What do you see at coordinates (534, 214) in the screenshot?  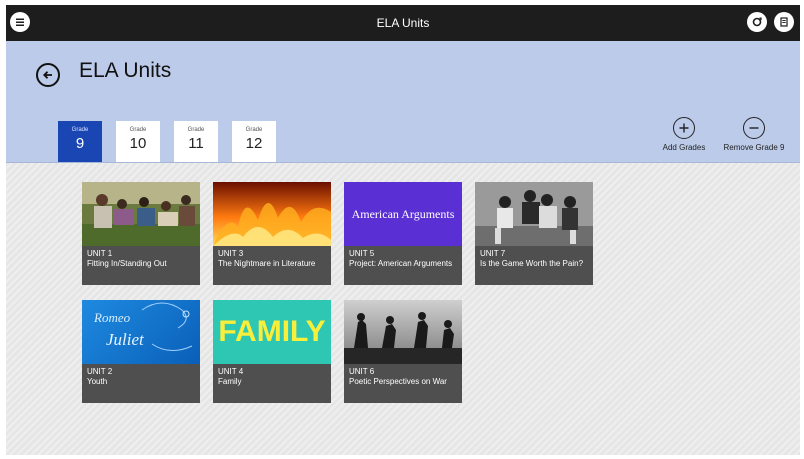 I see `unit-7-thumbnail` at bounding box center [534, 214].